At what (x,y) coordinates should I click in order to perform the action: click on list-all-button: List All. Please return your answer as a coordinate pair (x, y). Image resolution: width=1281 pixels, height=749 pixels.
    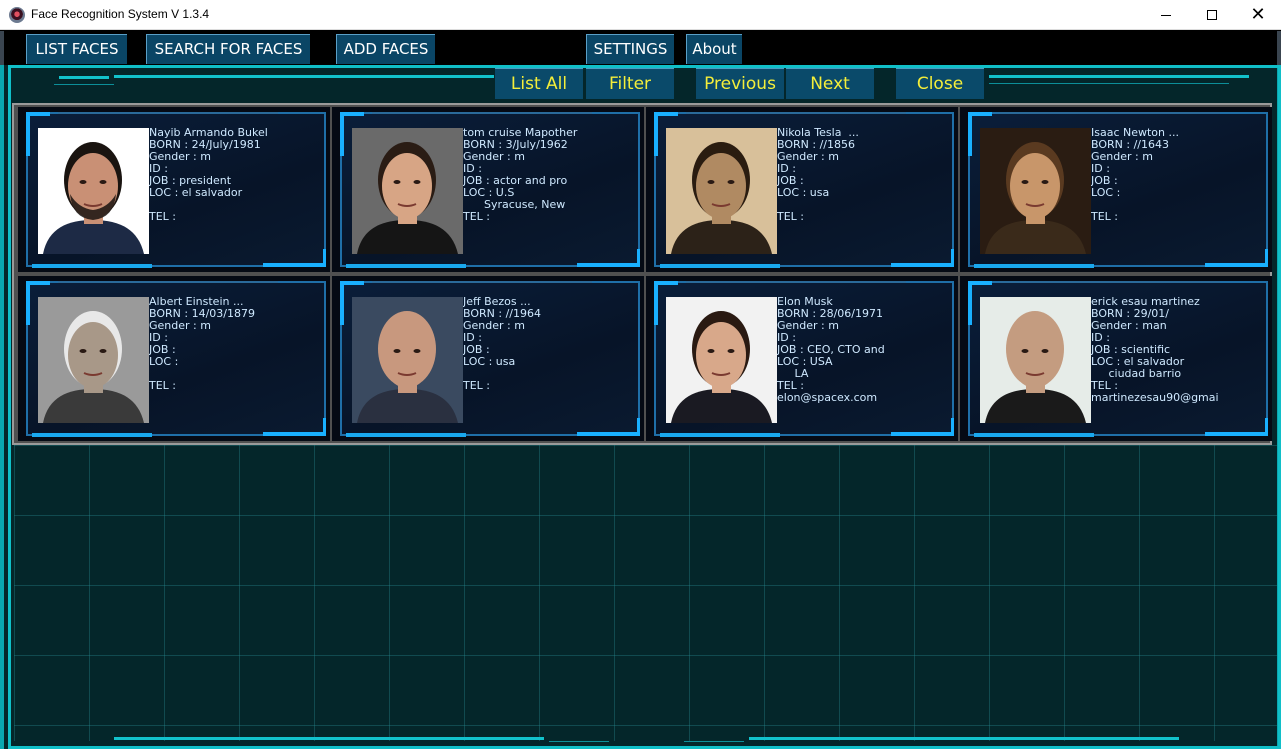
    Looking at the image, I should click on (539, 83).